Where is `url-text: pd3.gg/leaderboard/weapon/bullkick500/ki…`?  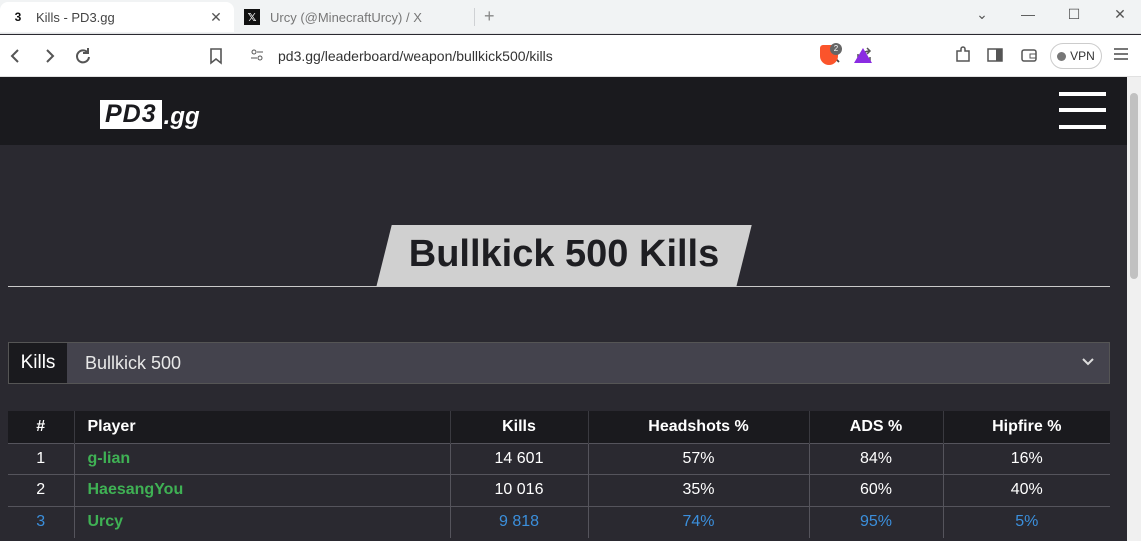
url-text: pd3.gg/leaderboard/weapon/bullkick500/ki… is located at coordinates (545, 56).